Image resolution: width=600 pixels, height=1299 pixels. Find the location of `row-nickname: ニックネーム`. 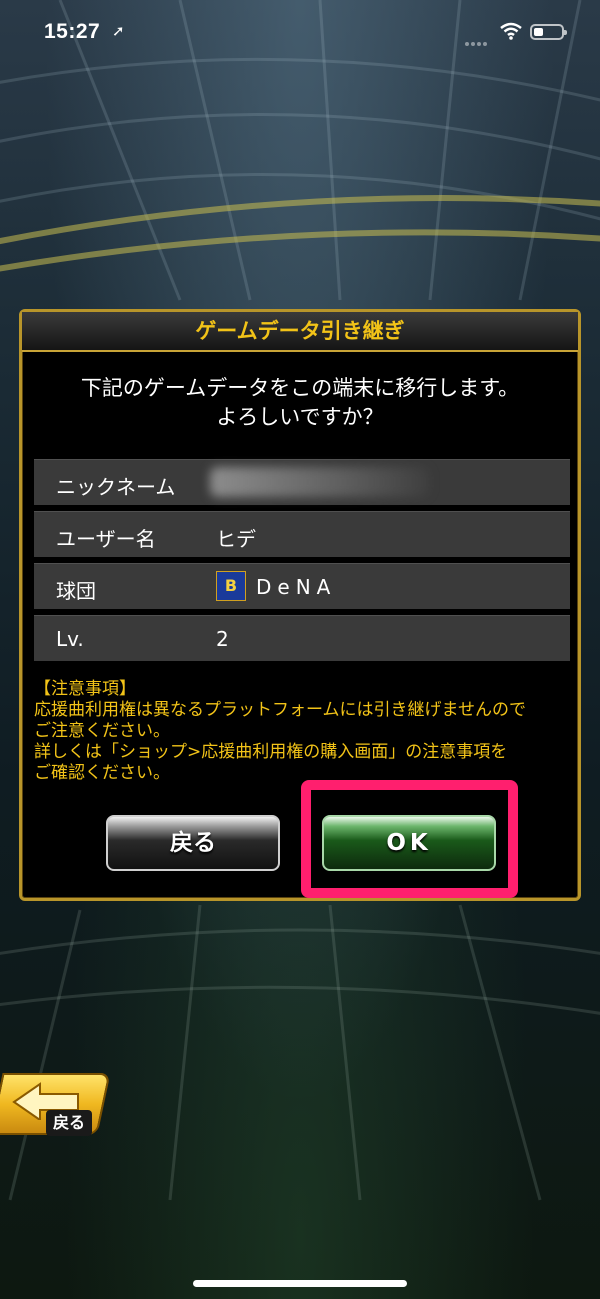

row-nickname: ニックネーム is located at coordinates (302, 482).